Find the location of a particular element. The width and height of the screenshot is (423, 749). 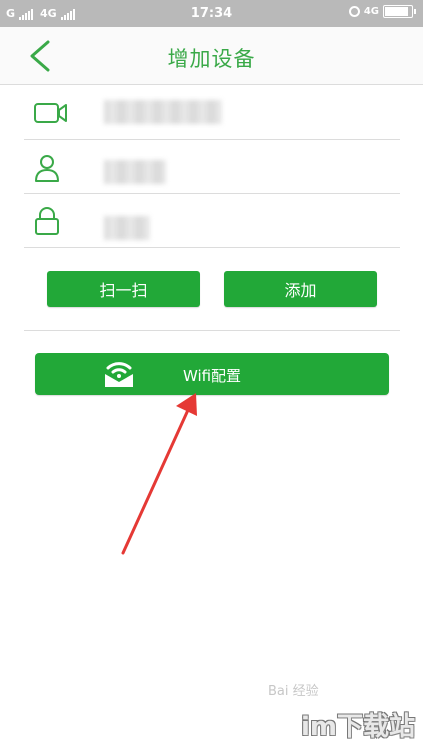

baidu-watermark: Bai 经验 is located at coordinates (293, 691).